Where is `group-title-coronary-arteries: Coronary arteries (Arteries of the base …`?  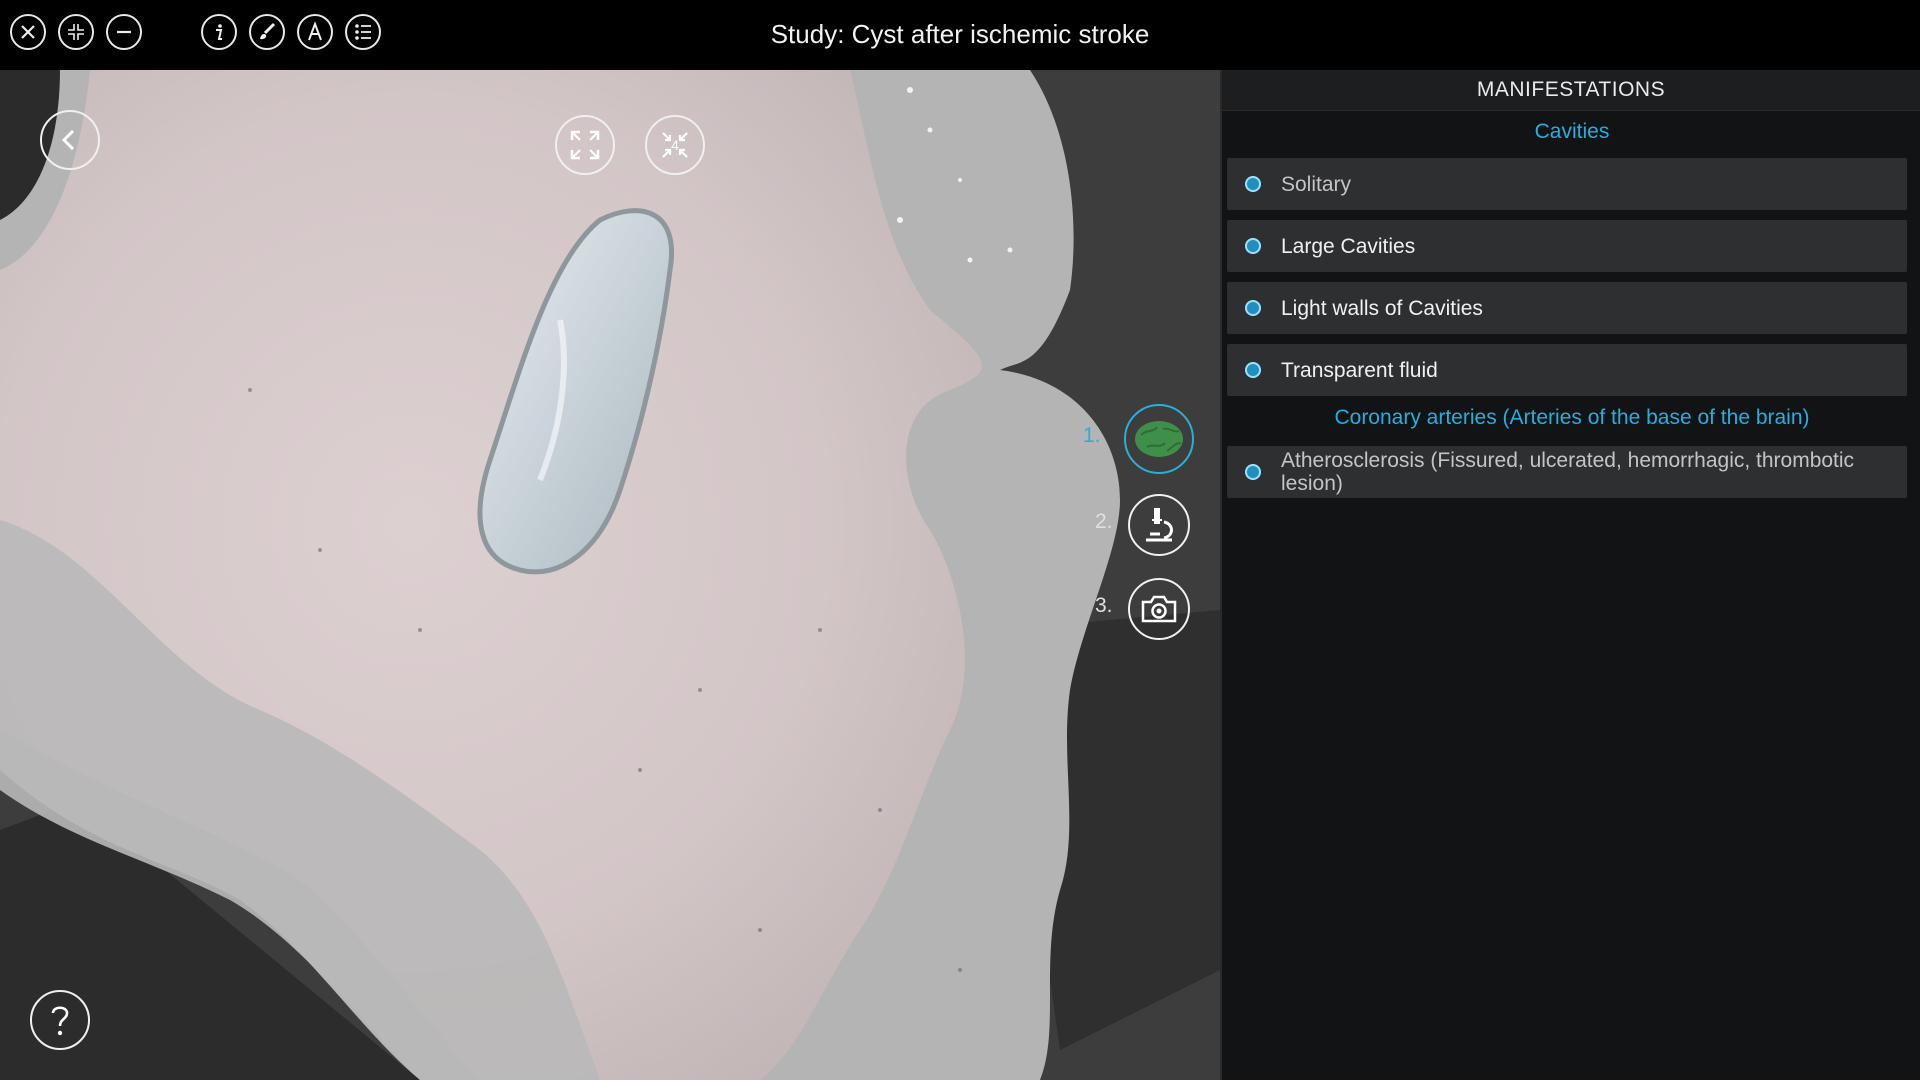 group-title-coronary-arteries: Coronary arteries (Arteries of the base … is located at coordinates (1572, 417).